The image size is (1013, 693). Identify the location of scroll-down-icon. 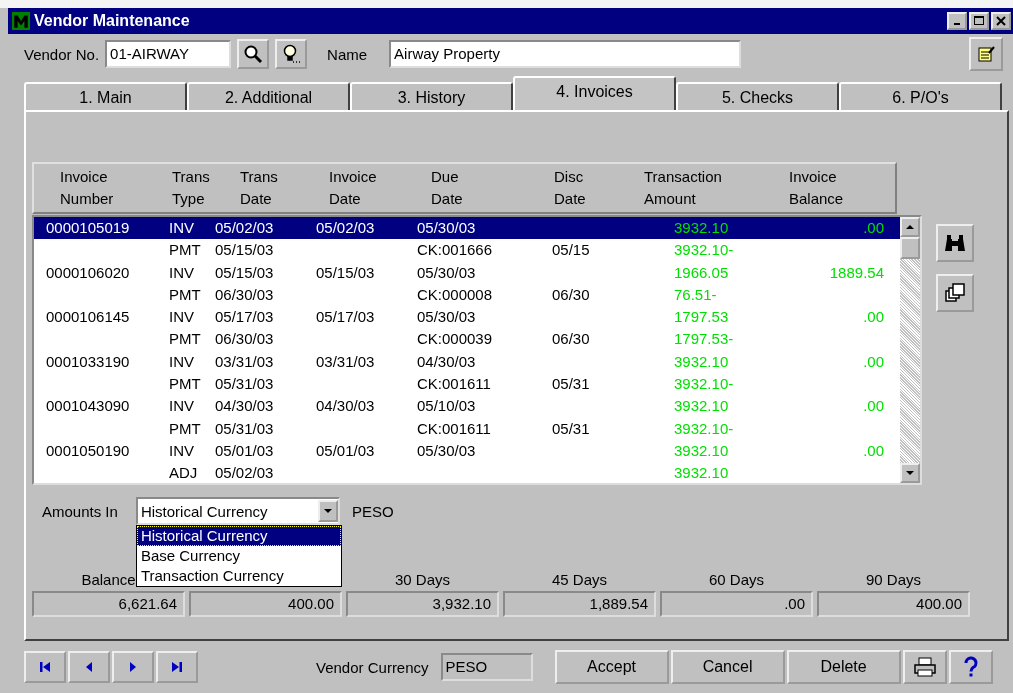
(910, 473).